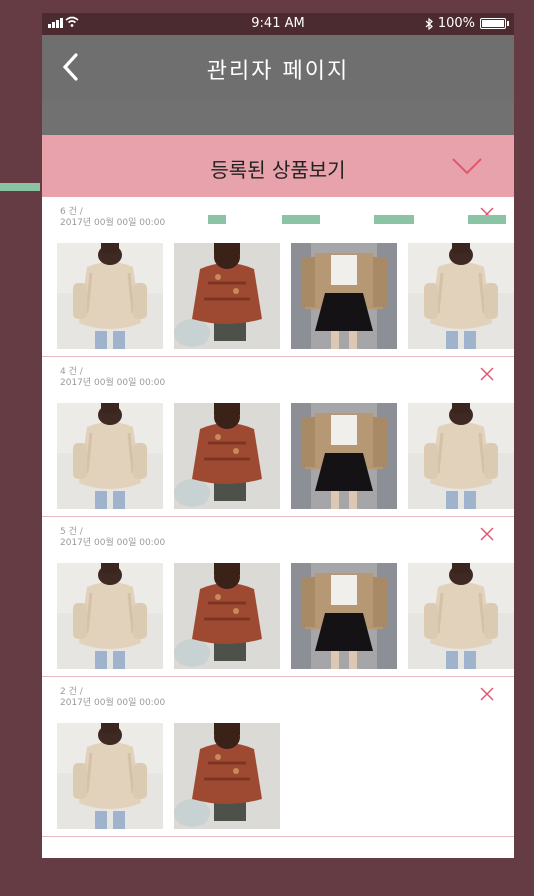  Describe the element at coordinates (278, 170) in the screenshot. I see `panel-title: 등록된 상품보기` at that location.